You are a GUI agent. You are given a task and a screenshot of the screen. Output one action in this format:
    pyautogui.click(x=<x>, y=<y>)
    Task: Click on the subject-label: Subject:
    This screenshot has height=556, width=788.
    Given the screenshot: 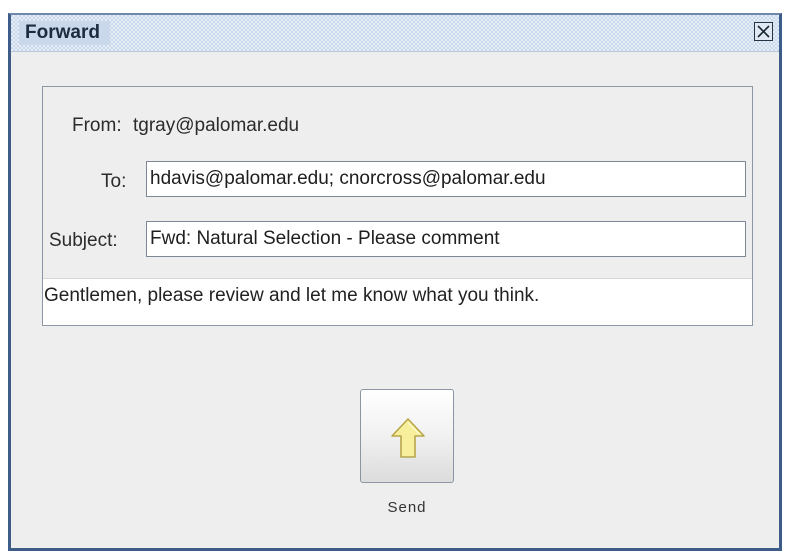 What is the action you would take?
    pyautogui.click(x=83, y=240)
    